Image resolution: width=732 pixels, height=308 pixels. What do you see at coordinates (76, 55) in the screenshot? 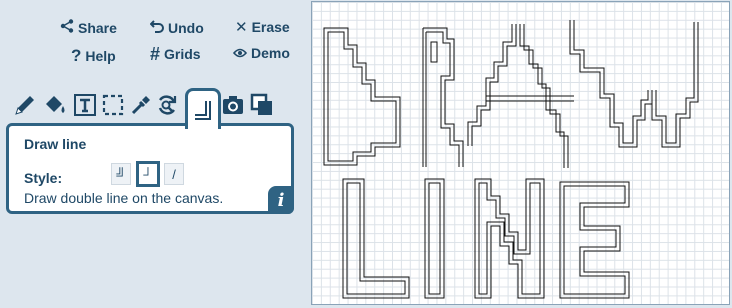
I see `question-icon: ?` at bounding box center [76, 55].